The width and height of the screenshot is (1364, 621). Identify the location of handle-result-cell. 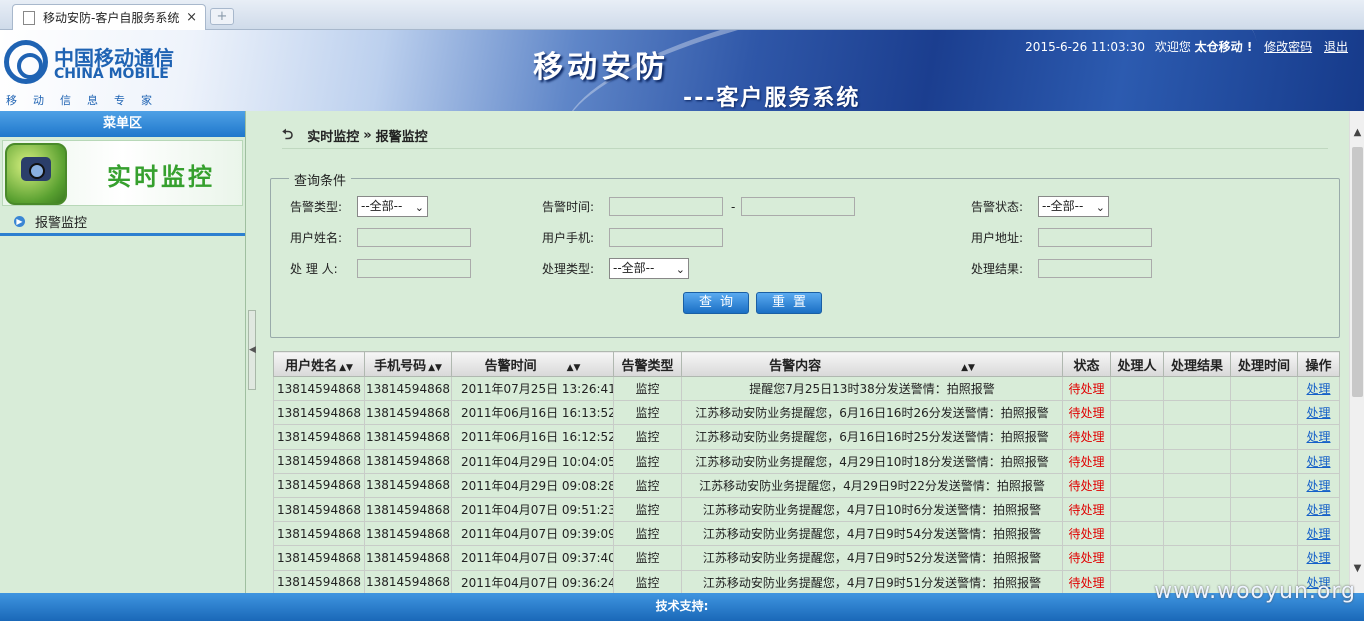
(1197, 461).